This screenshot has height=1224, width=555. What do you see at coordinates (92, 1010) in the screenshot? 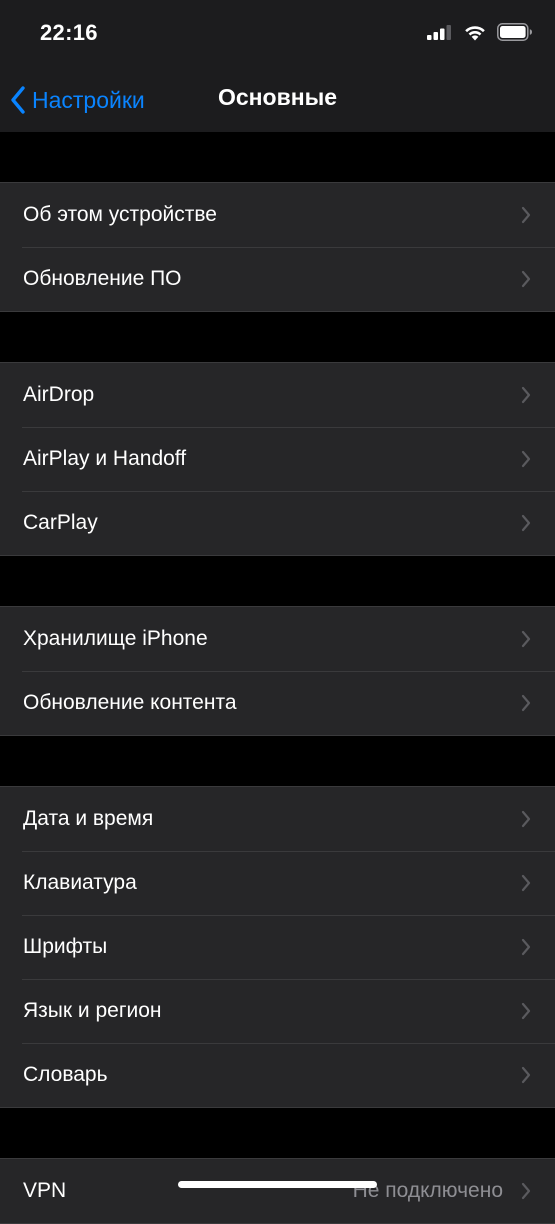
I see `row-label: Язык и регион` at bounding box center [92, 1010].